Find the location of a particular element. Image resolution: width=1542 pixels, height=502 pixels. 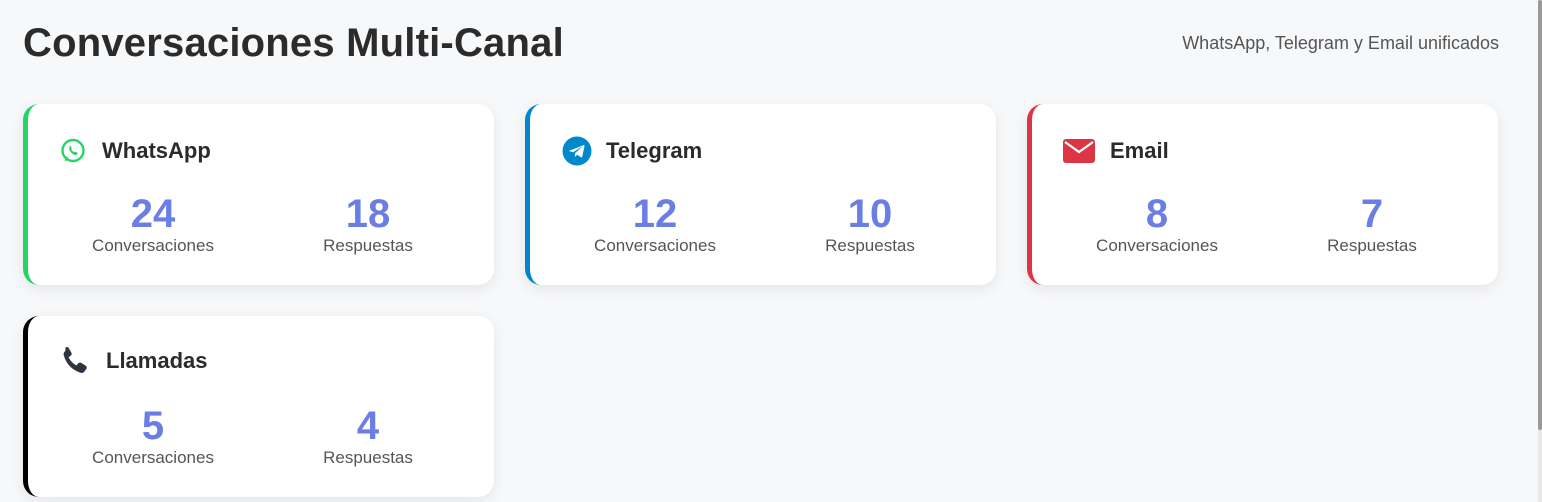

scrollbar-thumb is located at coordinates (1540, 215).